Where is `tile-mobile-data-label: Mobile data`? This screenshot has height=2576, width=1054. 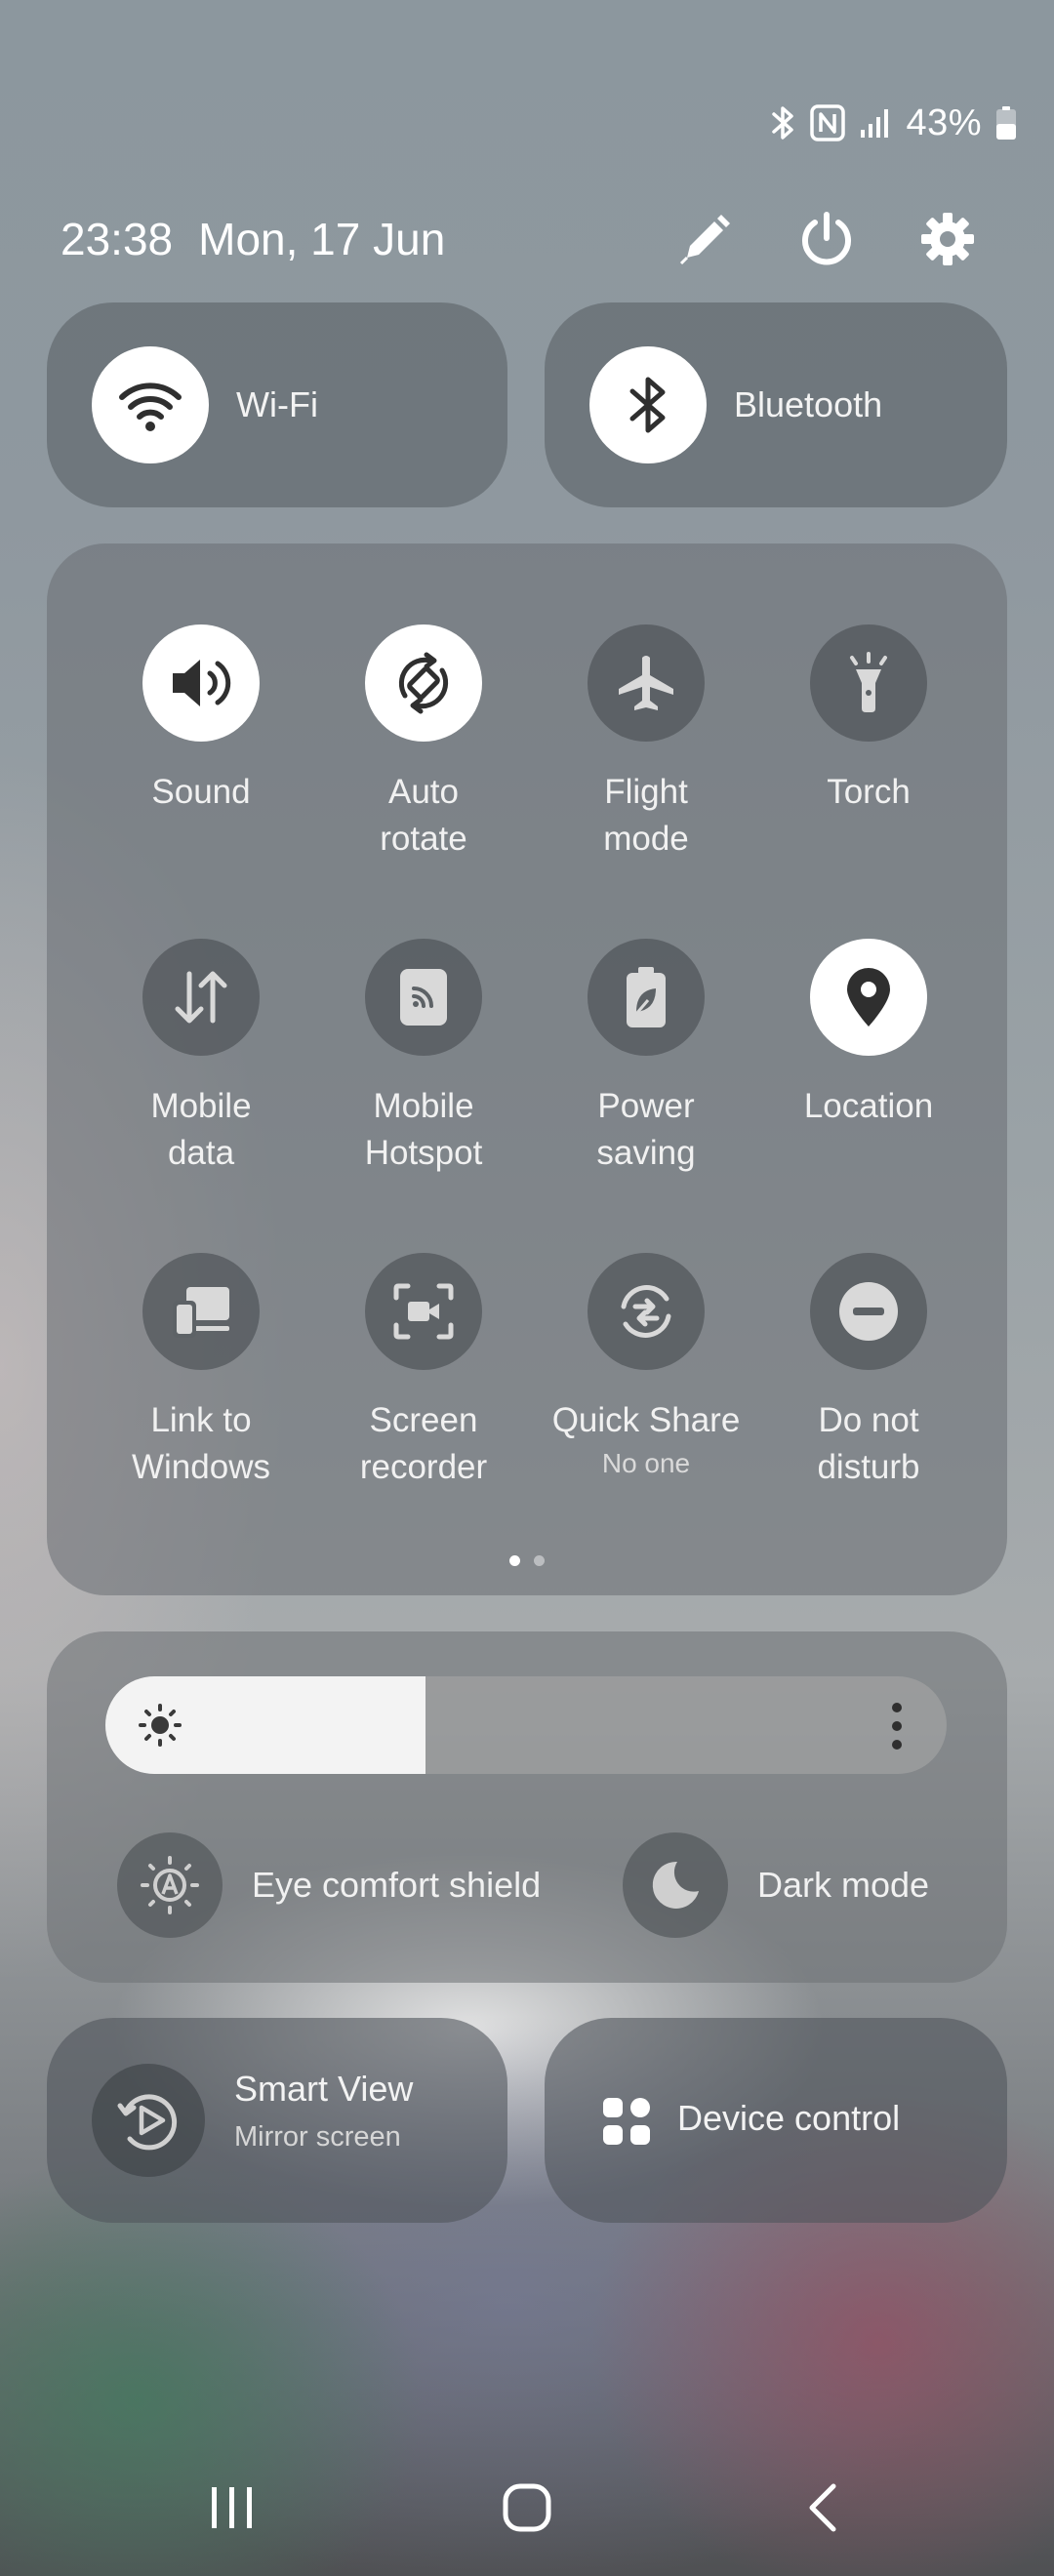 tile-mobile-data-label: Mobile data is located at coordinates (201, 1129).